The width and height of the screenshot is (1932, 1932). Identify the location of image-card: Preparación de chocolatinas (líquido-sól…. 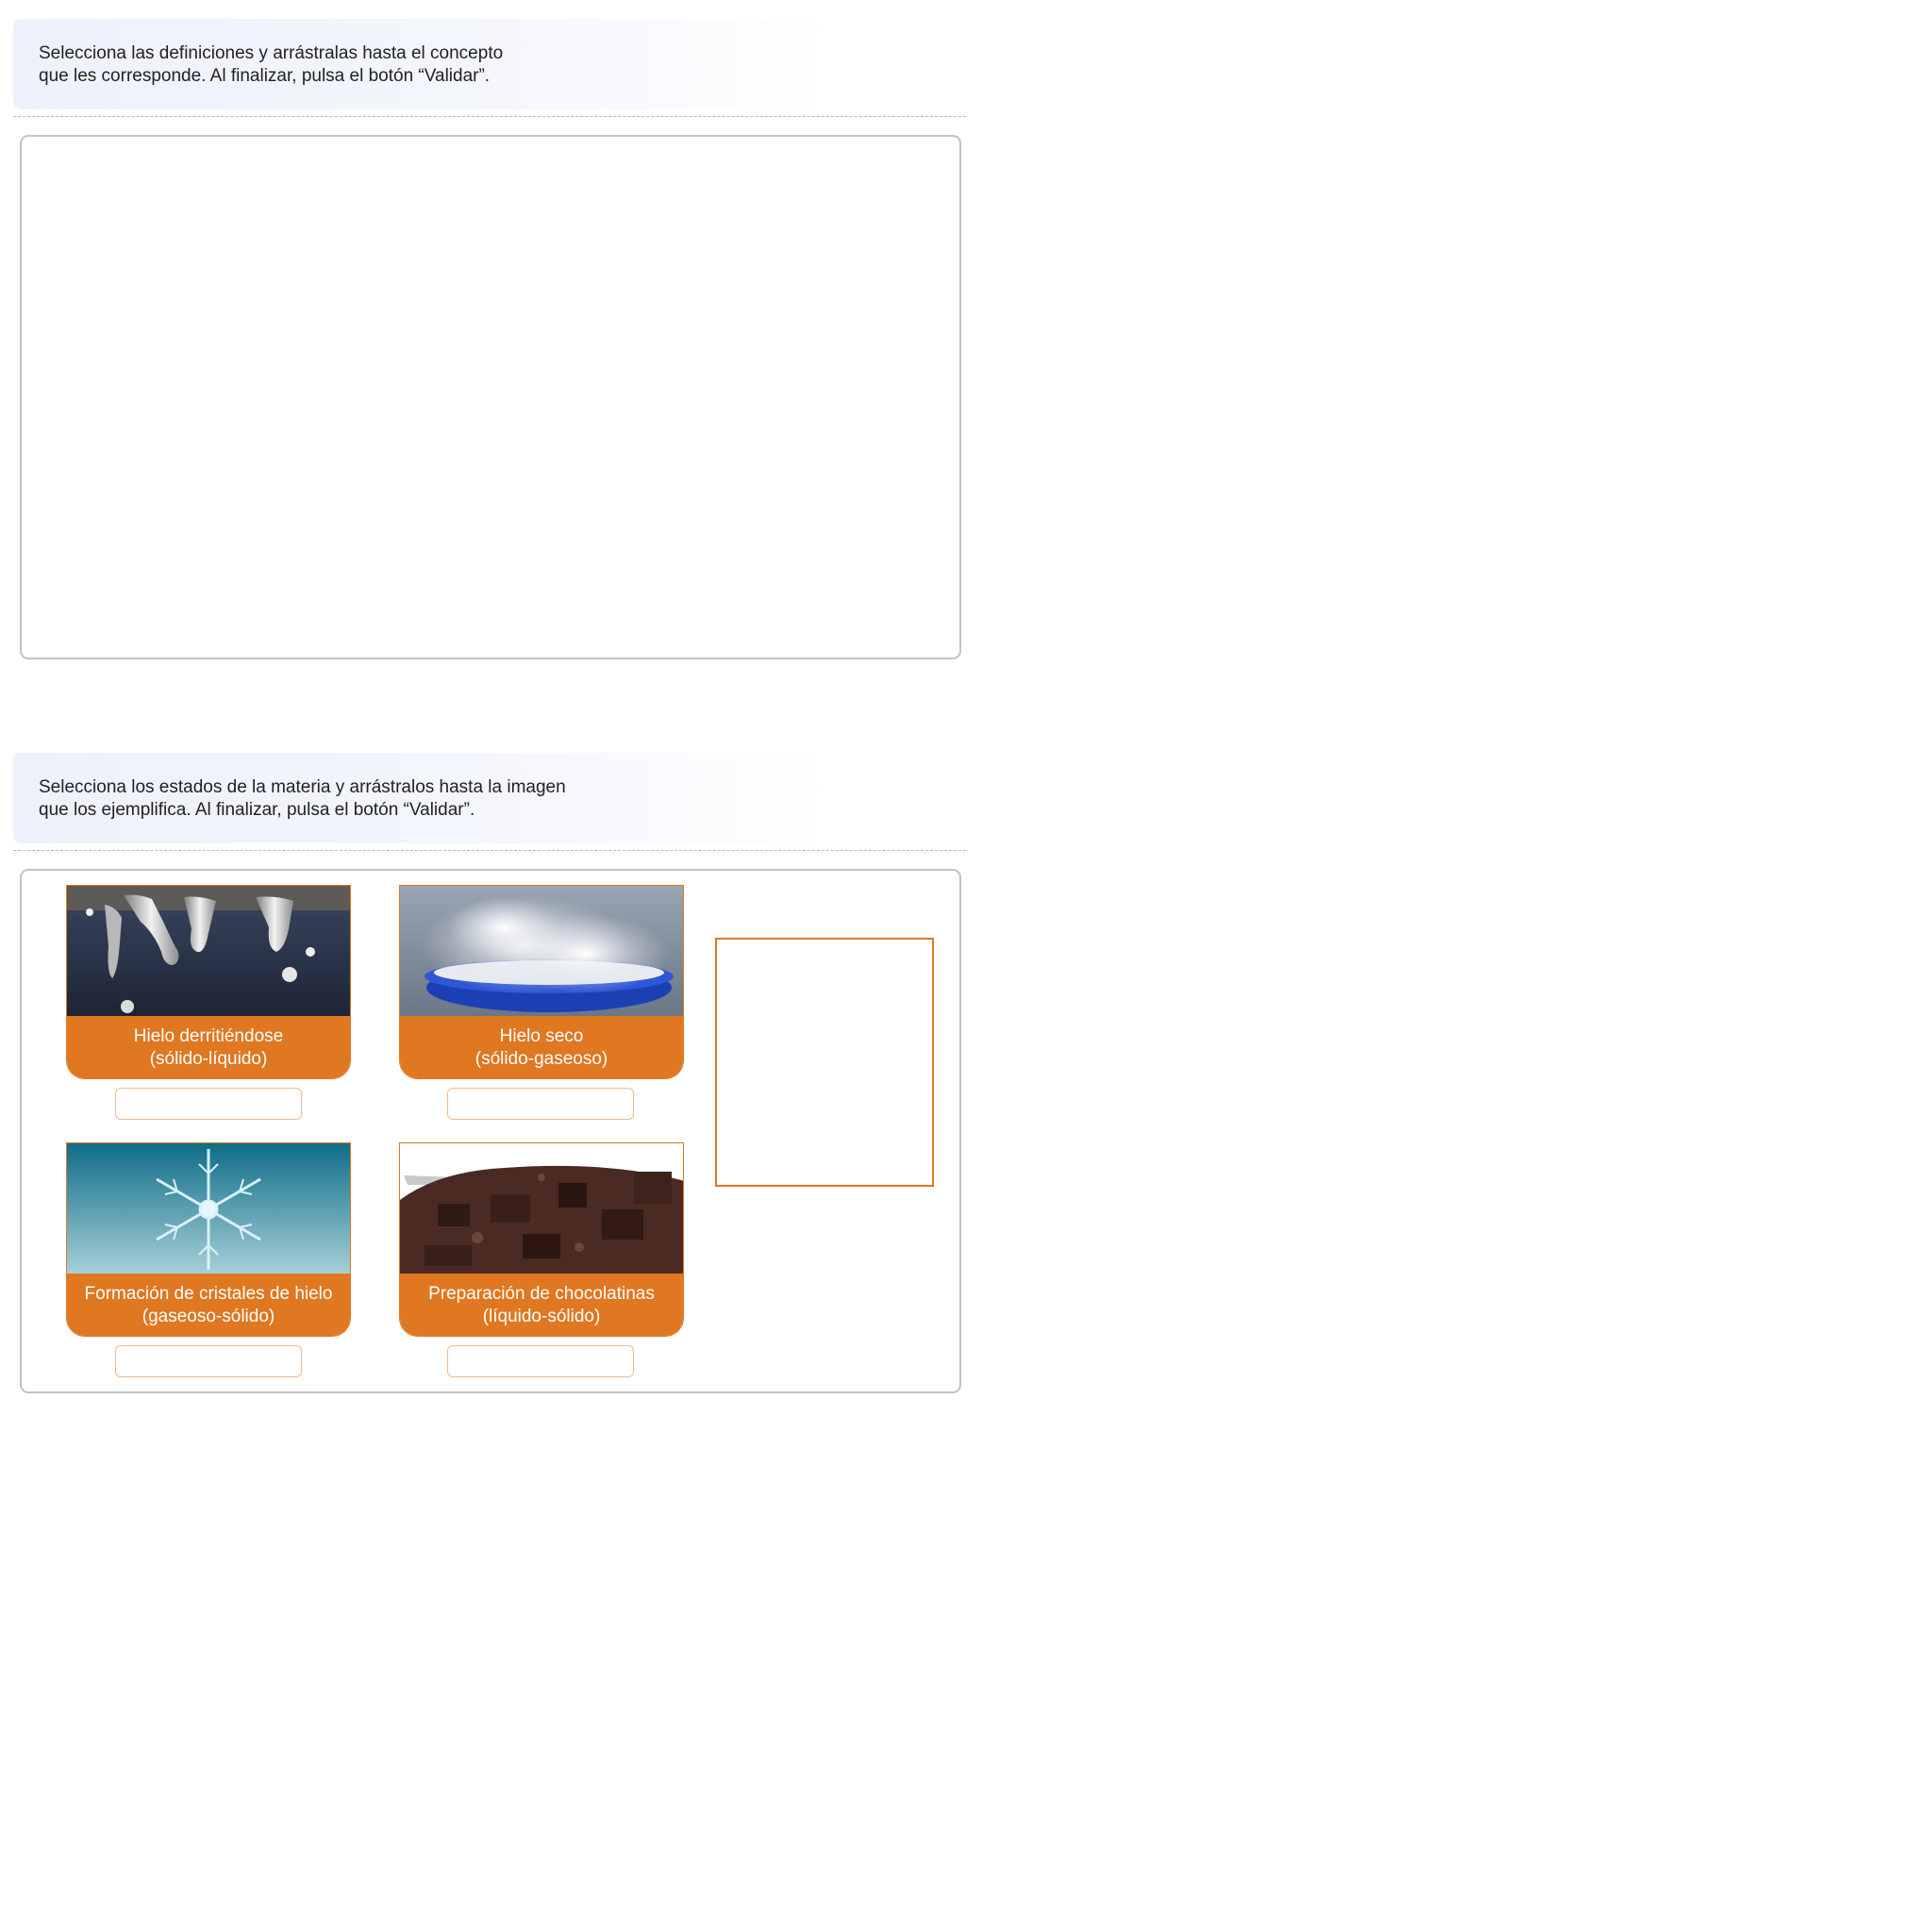
(541, 1239).